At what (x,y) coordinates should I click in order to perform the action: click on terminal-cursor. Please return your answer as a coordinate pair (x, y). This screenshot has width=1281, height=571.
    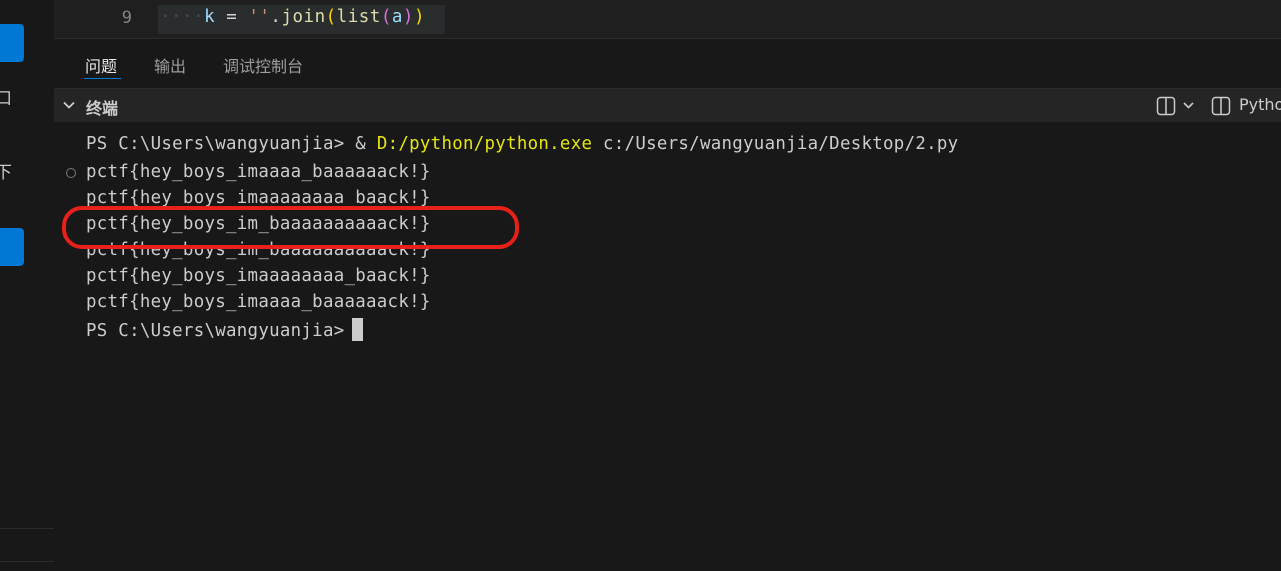
    Looking at the image, I should click on (358, 329).